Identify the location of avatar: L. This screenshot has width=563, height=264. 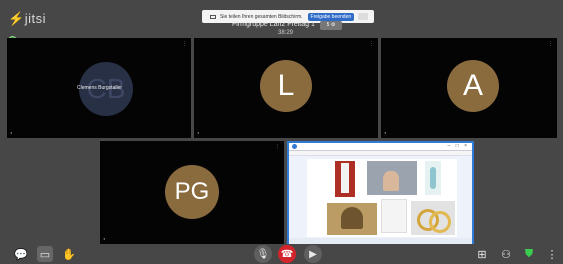
(286, 86).